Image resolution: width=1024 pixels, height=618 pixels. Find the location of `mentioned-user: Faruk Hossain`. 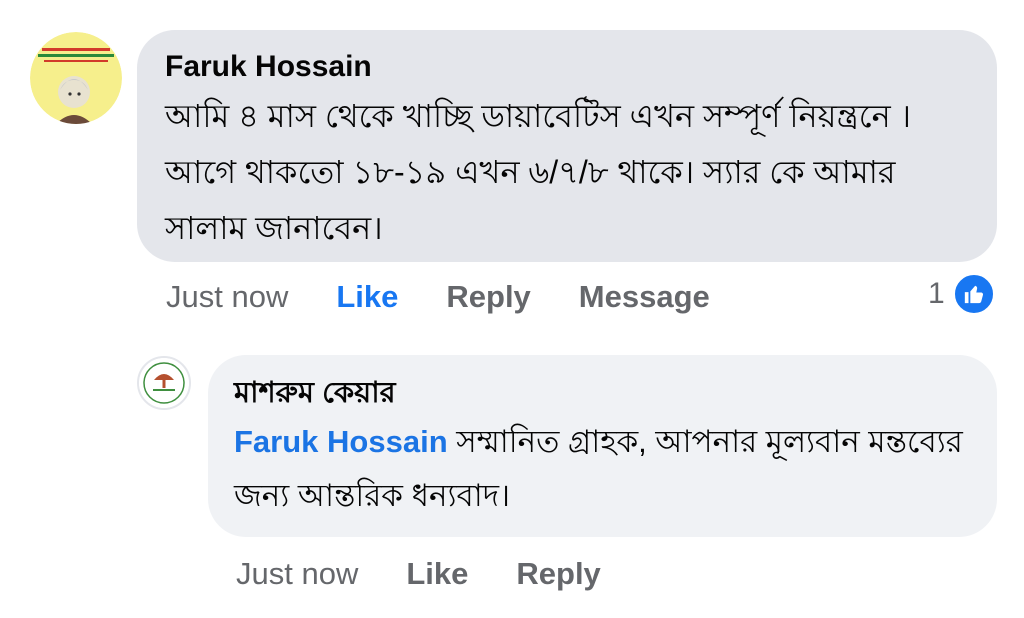

mentioned-user: Faruk Hossain is located at coordinates (341, 441).